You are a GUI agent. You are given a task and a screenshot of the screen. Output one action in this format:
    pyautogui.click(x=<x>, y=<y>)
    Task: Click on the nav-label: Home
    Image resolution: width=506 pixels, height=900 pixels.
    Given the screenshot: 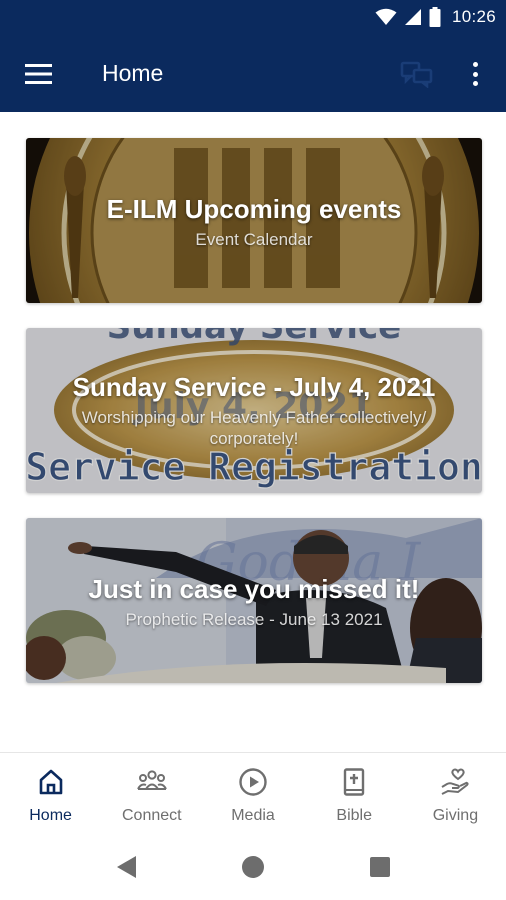 What is the action you would take?
    pyautogui.click(x=50, y=815)
    